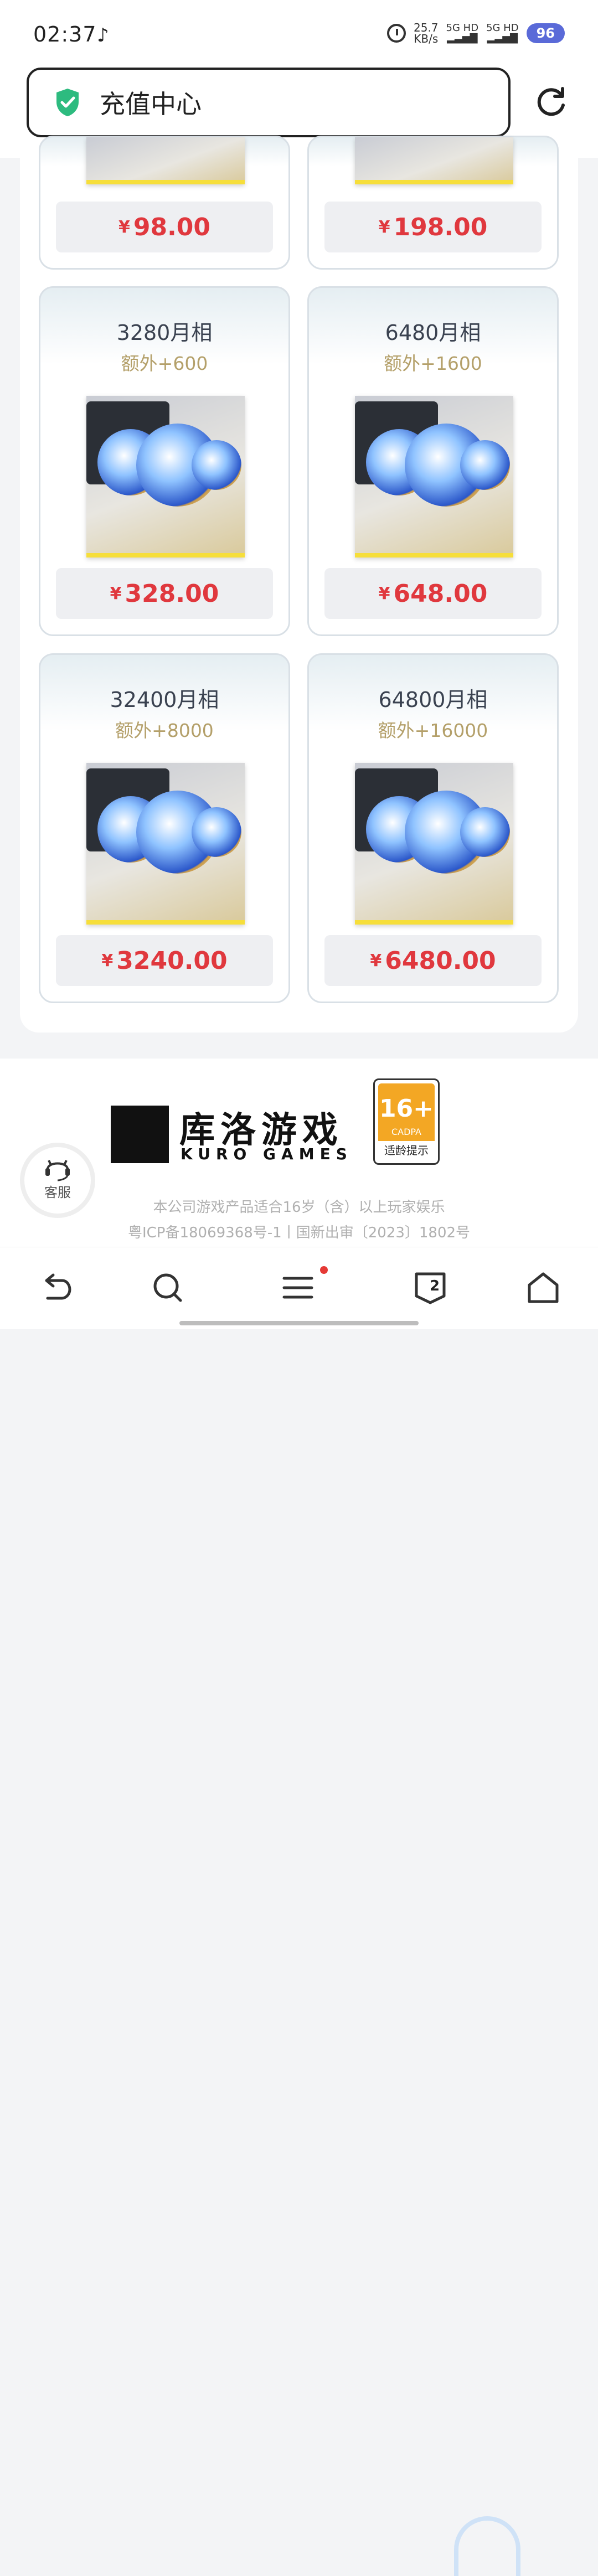  I want to click on notification-dot, so click(324, 1270).